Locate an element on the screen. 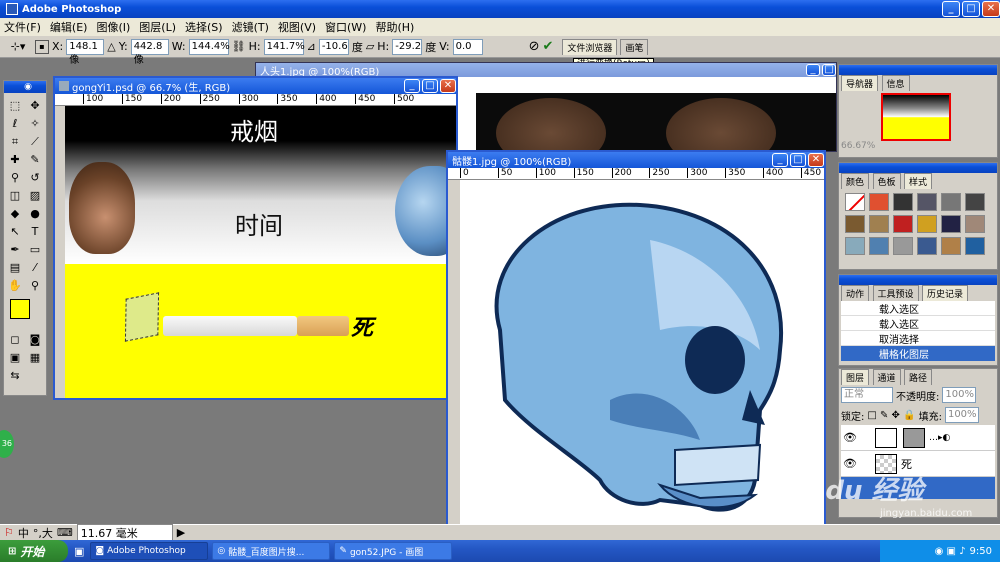 This screenshot has width=1000, height=562. history-item-selected: 栅格化图层 is located at coordinates (918, 353).